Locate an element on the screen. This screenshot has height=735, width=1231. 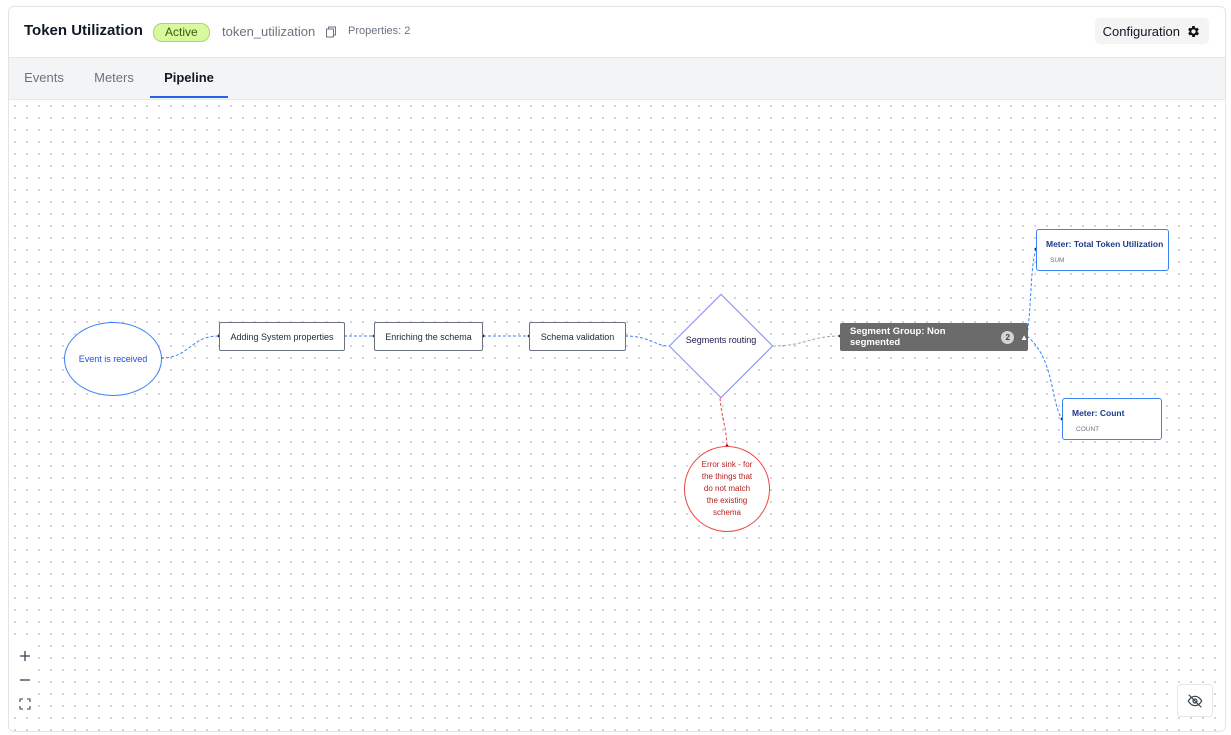
eye-off-icon is located at coordinates (1195, 700).